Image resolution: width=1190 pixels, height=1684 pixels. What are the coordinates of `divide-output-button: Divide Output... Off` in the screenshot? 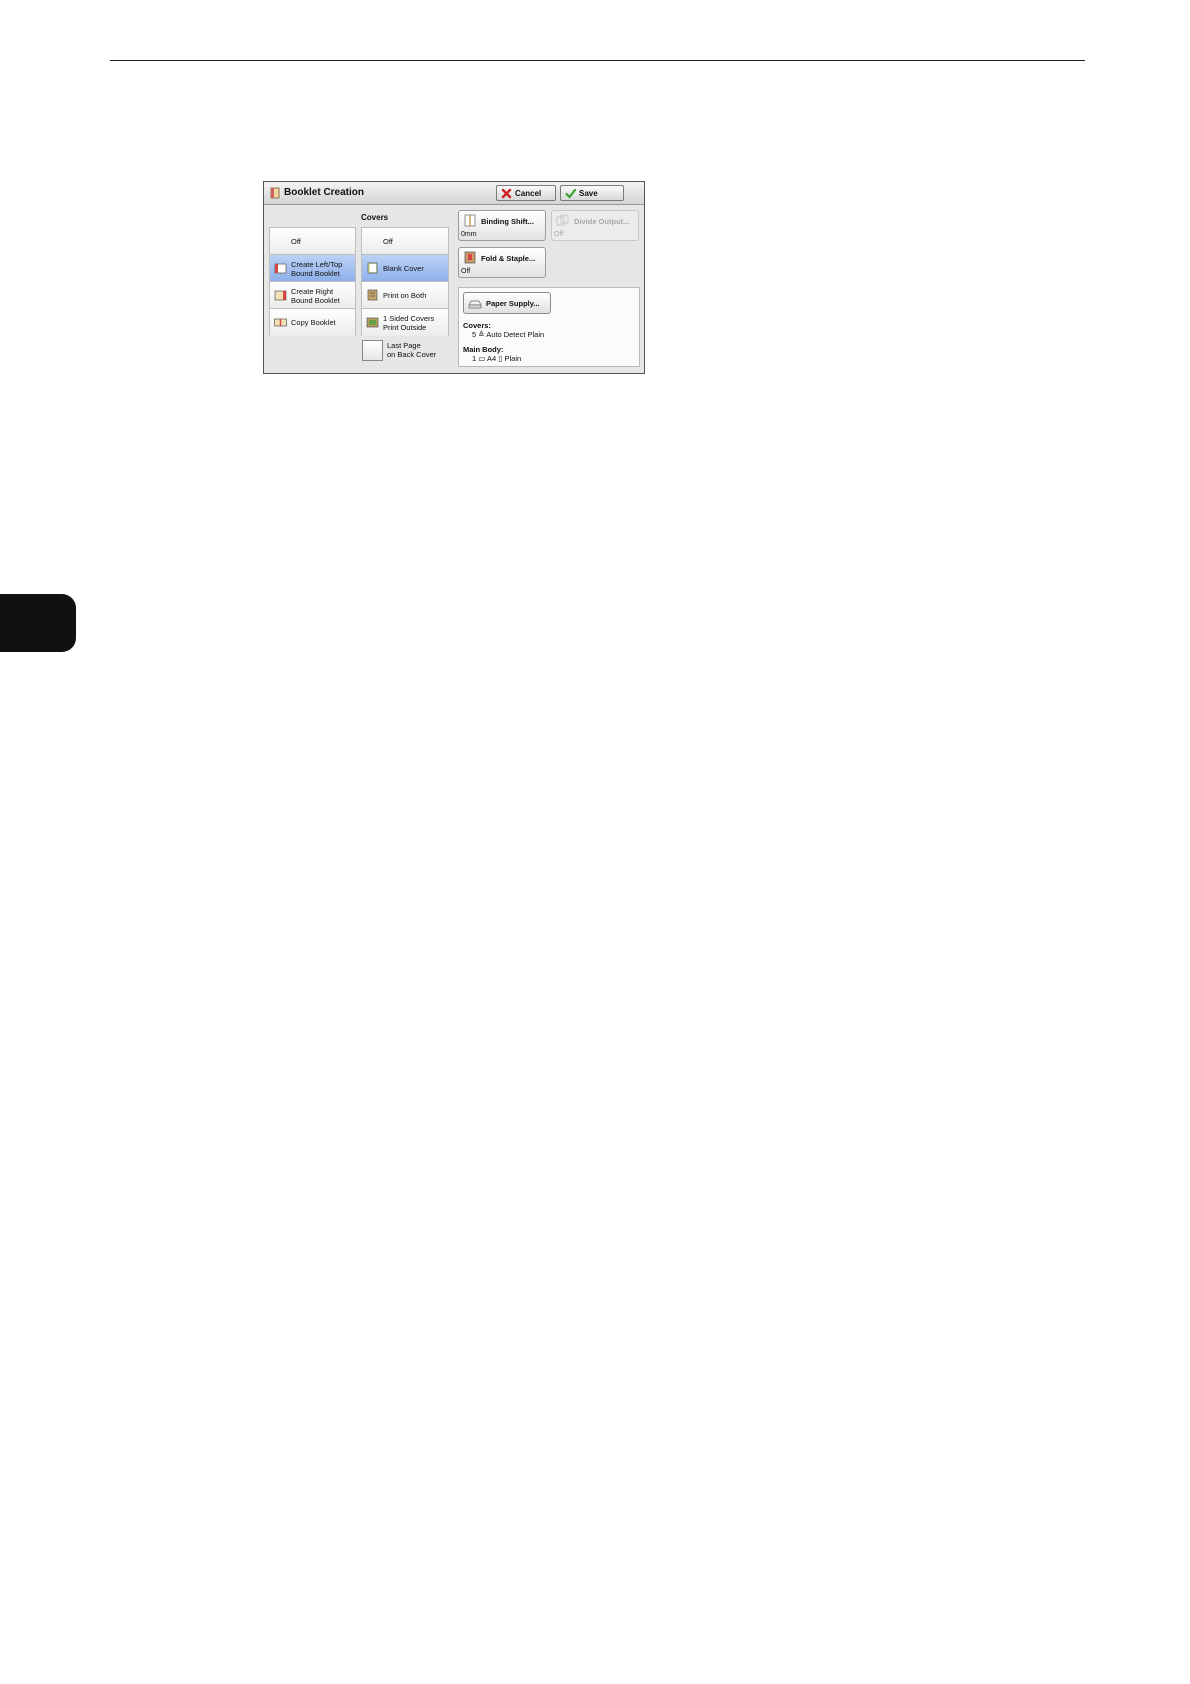 It's located at (595, 225).